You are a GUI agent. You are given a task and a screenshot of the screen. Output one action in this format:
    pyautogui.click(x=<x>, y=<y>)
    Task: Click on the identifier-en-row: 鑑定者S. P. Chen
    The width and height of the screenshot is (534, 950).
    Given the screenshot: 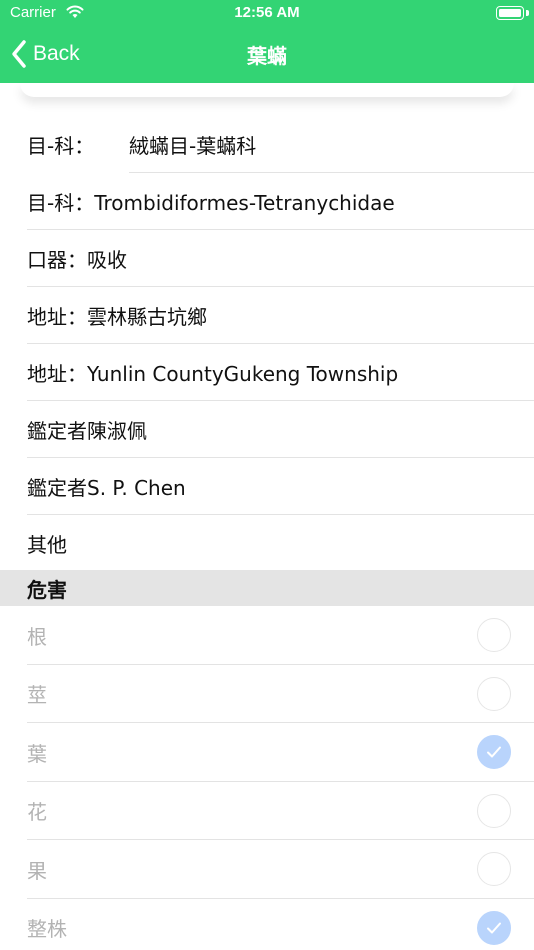 What is the action you would take?
    pyautogui.click(x=267, y=486)
    